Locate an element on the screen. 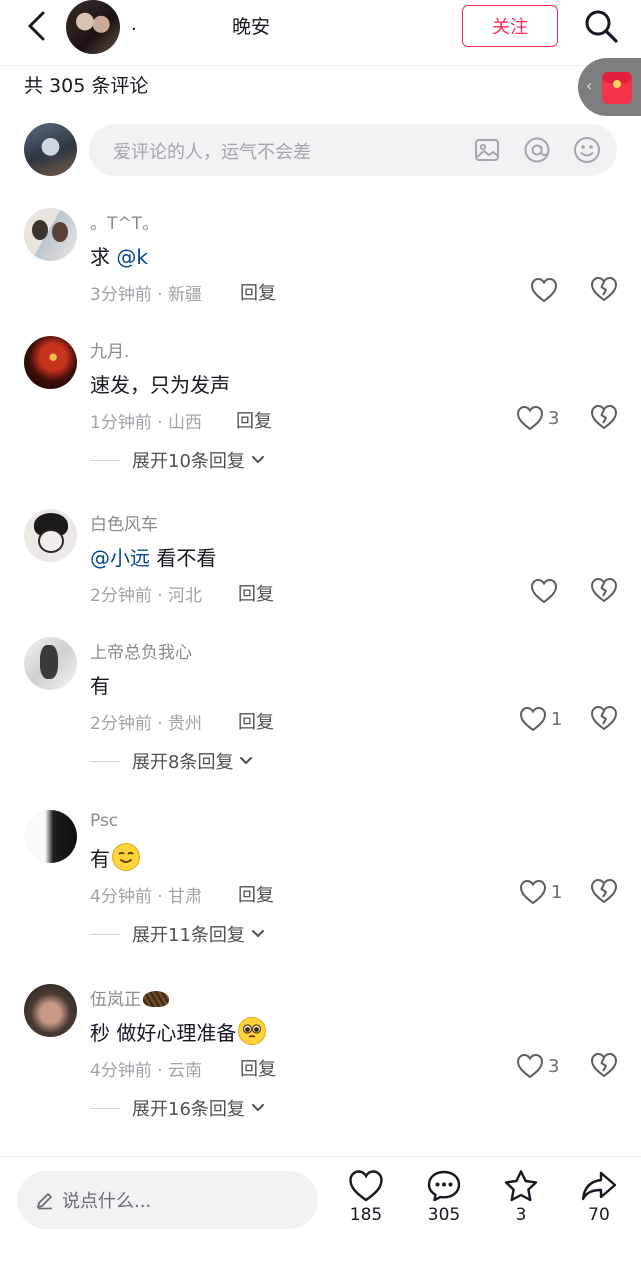 The width and height of the screenshot is (641, 1280). mention-link: @k is located at coordinates (132, 257).